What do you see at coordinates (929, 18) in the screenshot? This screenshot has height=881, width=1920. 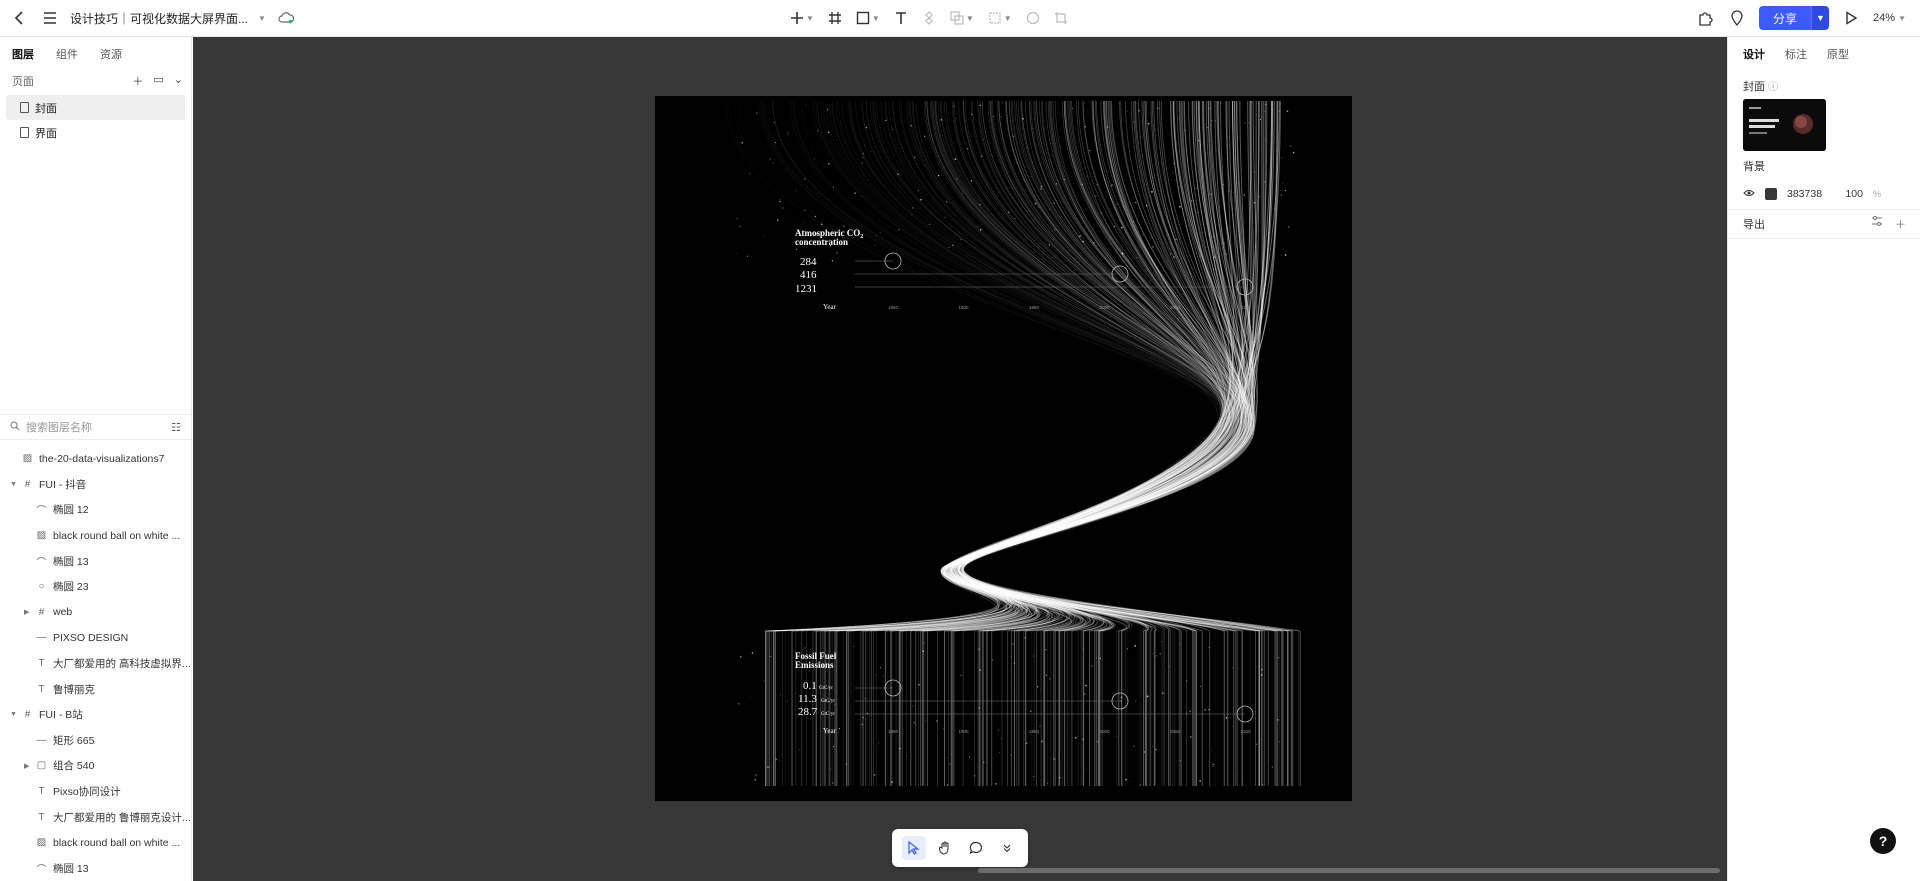 I see `component-tool` at bounding box center [929, 18].